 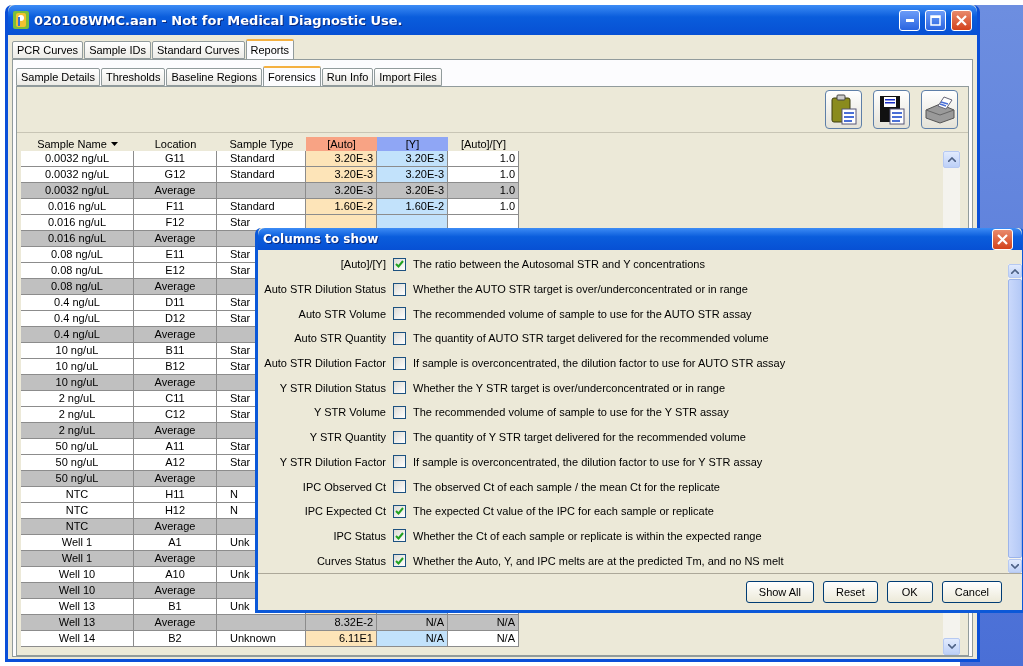 What do you see at coordinates (133, 77) in the screenshot?
I see `tab: Thresholds` at bounding box center [133, 77].